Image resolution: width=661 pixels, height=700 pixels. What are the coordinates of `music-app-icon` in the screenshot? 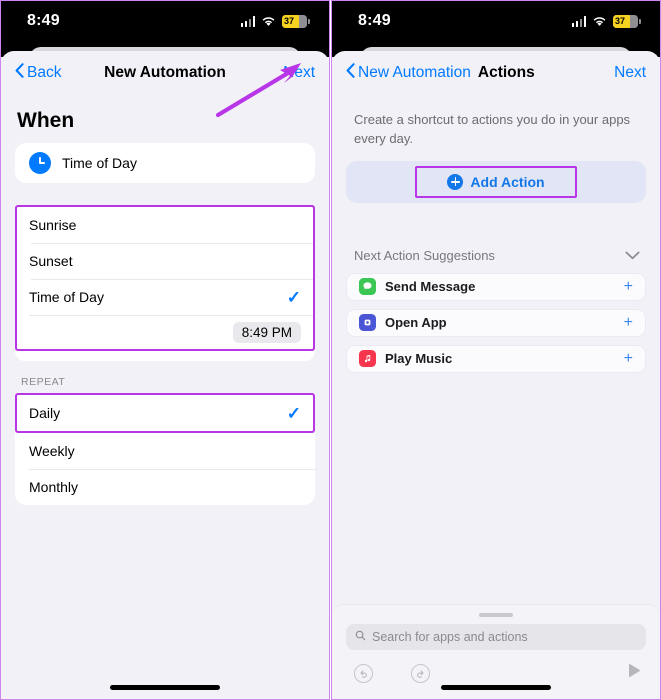 It's located at (367, 359).